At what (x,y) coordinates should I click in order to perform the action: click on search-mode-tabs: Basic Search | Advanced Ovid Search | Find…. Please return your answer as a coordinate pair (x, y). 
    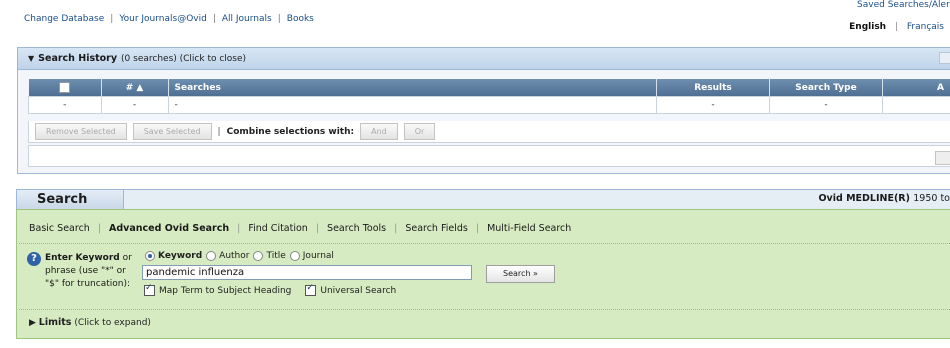
    Looking at the image, I should click on (300, 228).